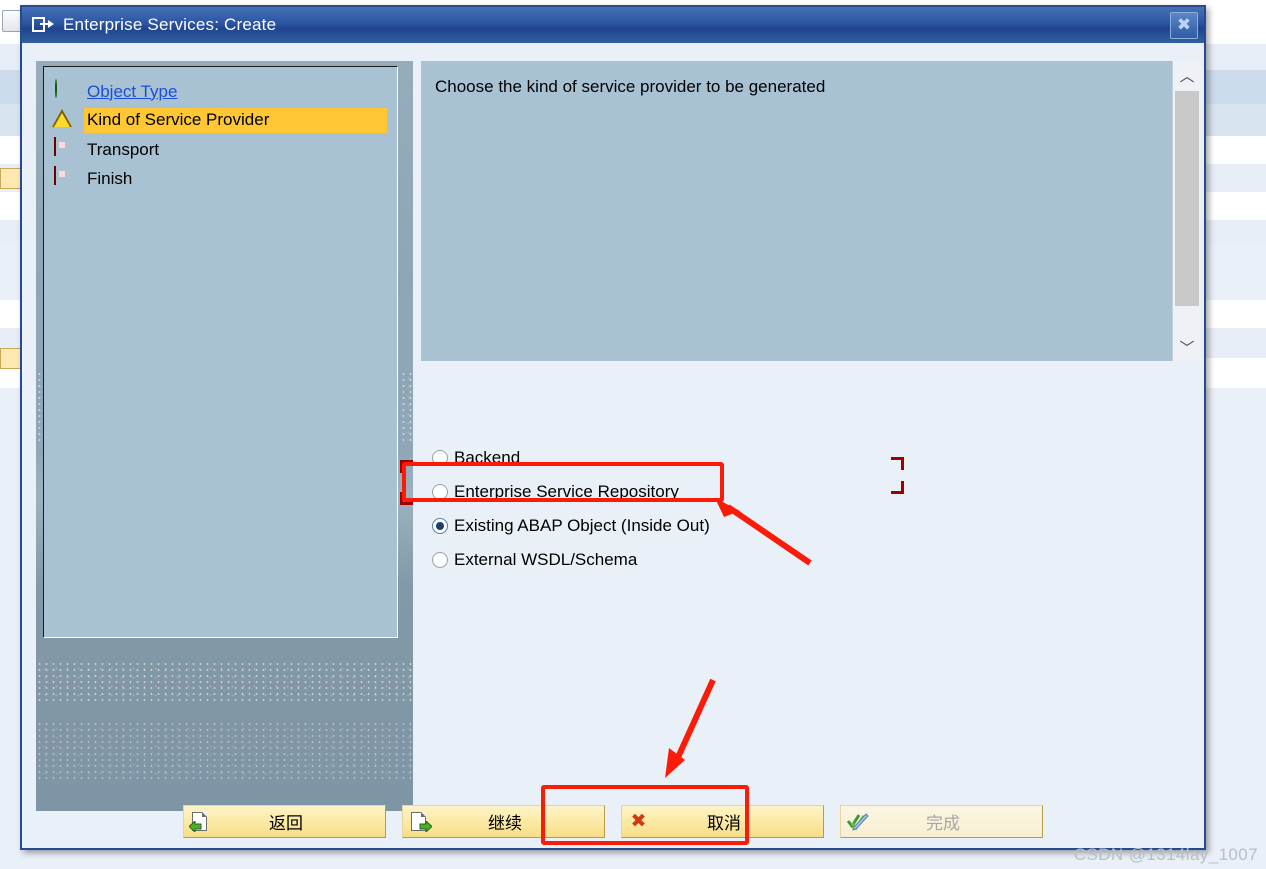 Image resolution: width=1266 pixels, height=869 pixels. What do you see at coordinates (858, 822) in the screenshot?
I see `check-pen-icon` at bounding box center [858, 822].